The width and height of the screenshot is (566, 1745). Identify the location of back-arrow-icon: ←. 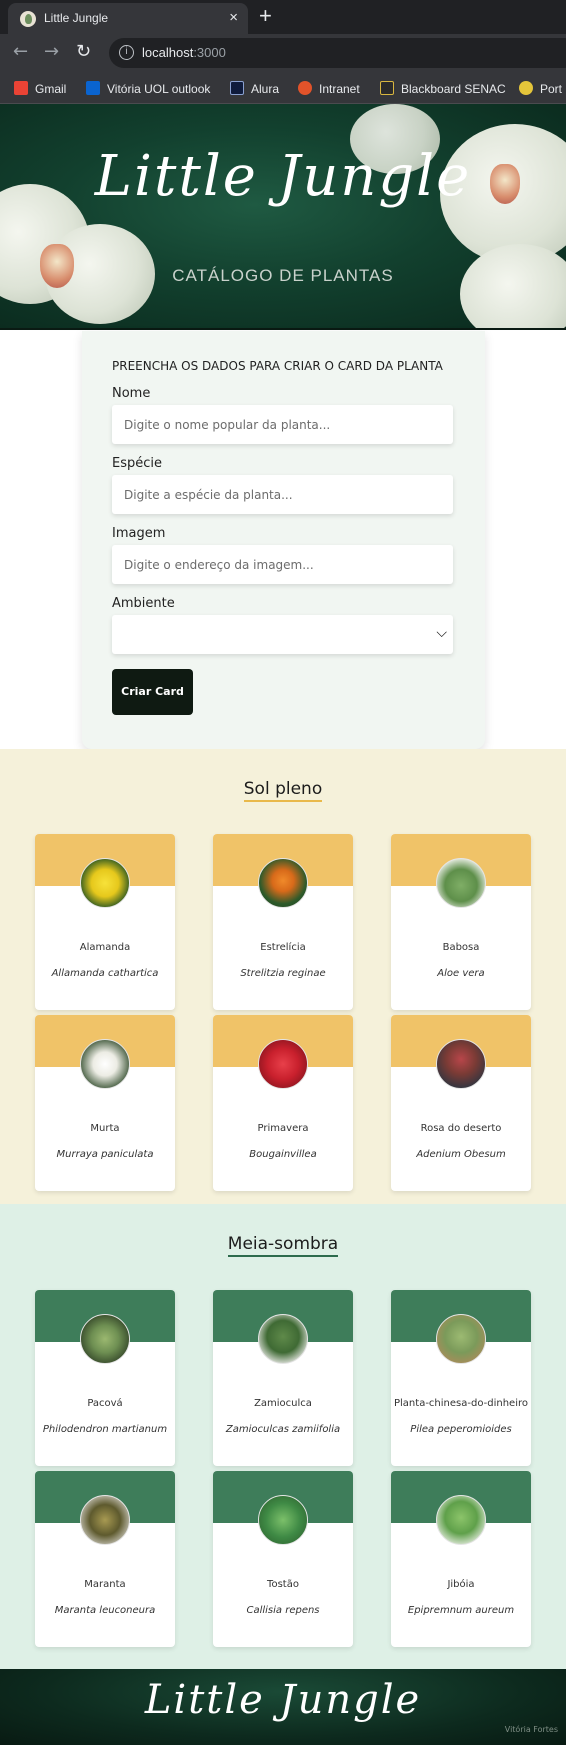
(20, 52).